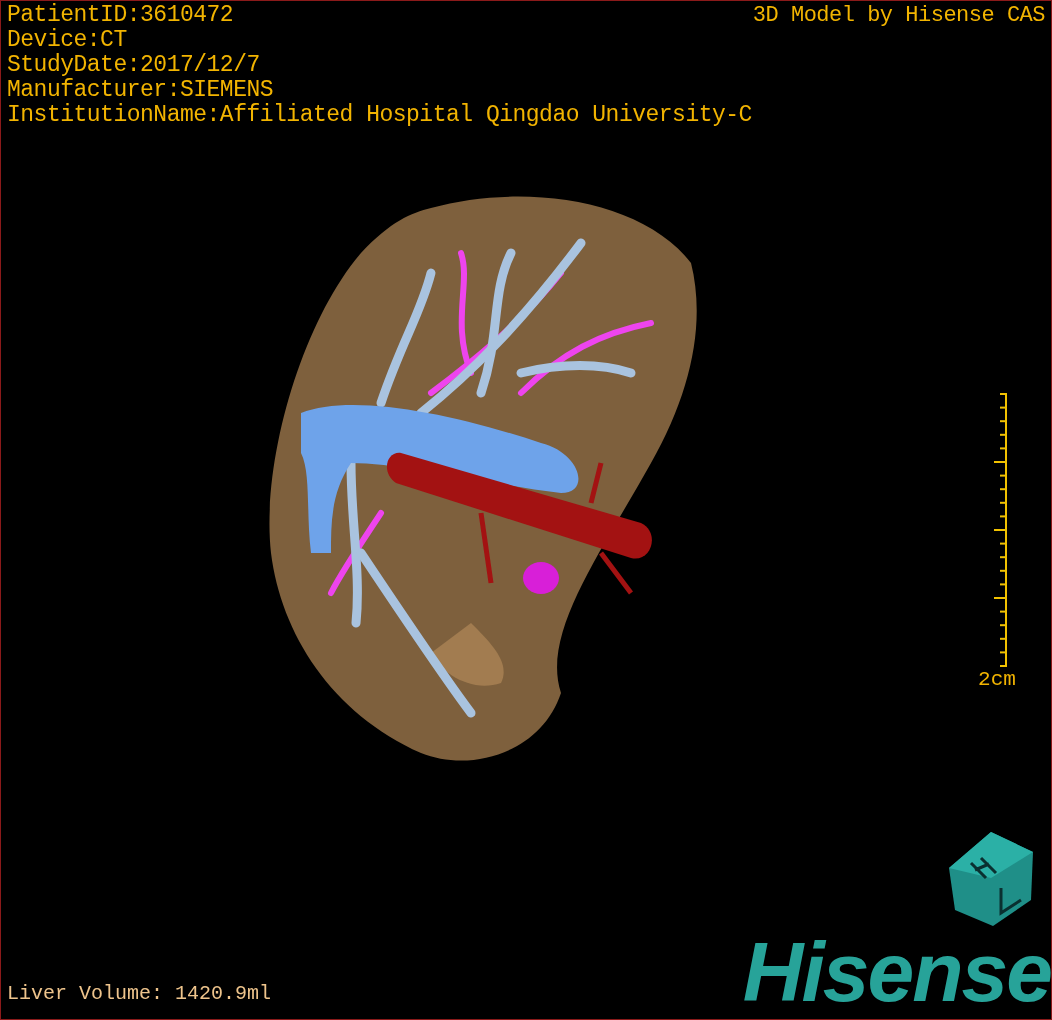 Image resolution: width=1052 pixels, height=1020 pixels. I want to click on credit-text: 3D Model by Hisense CAS, so click(898, 15).